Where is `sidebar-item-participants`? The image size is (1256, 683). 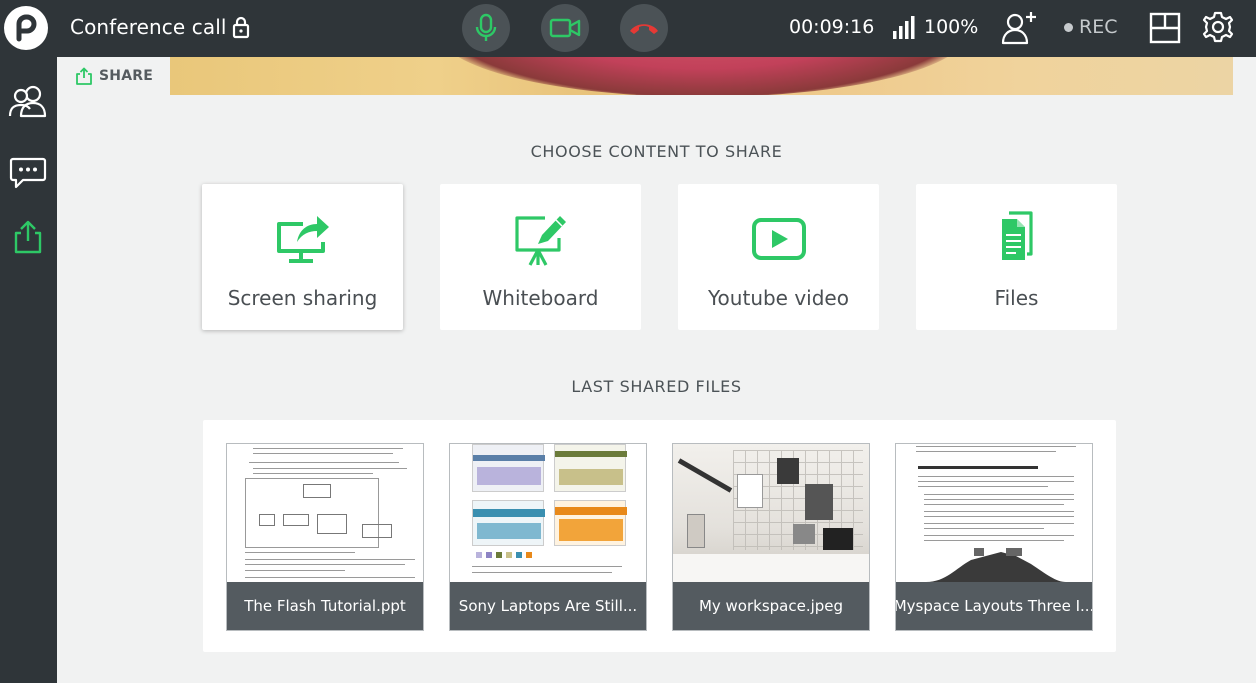
sidebar-item-participants is located at coordinates (28, 101).